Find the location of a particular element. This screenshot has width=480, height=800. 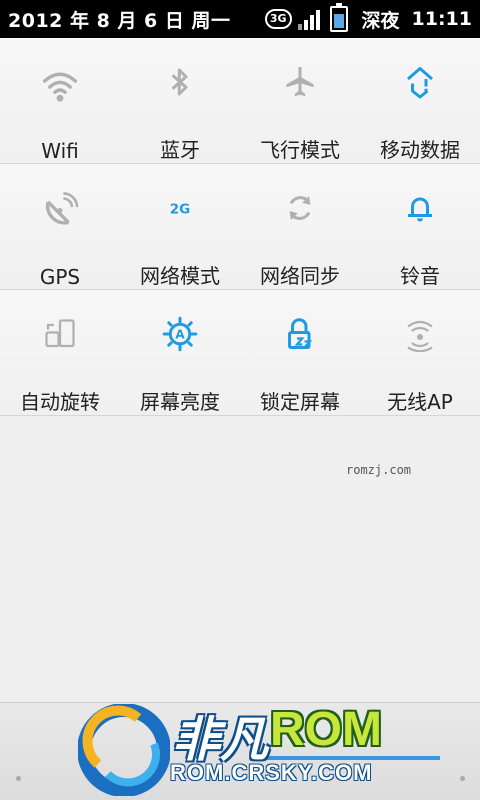

battery-icon is located at coordinates (338, 17).